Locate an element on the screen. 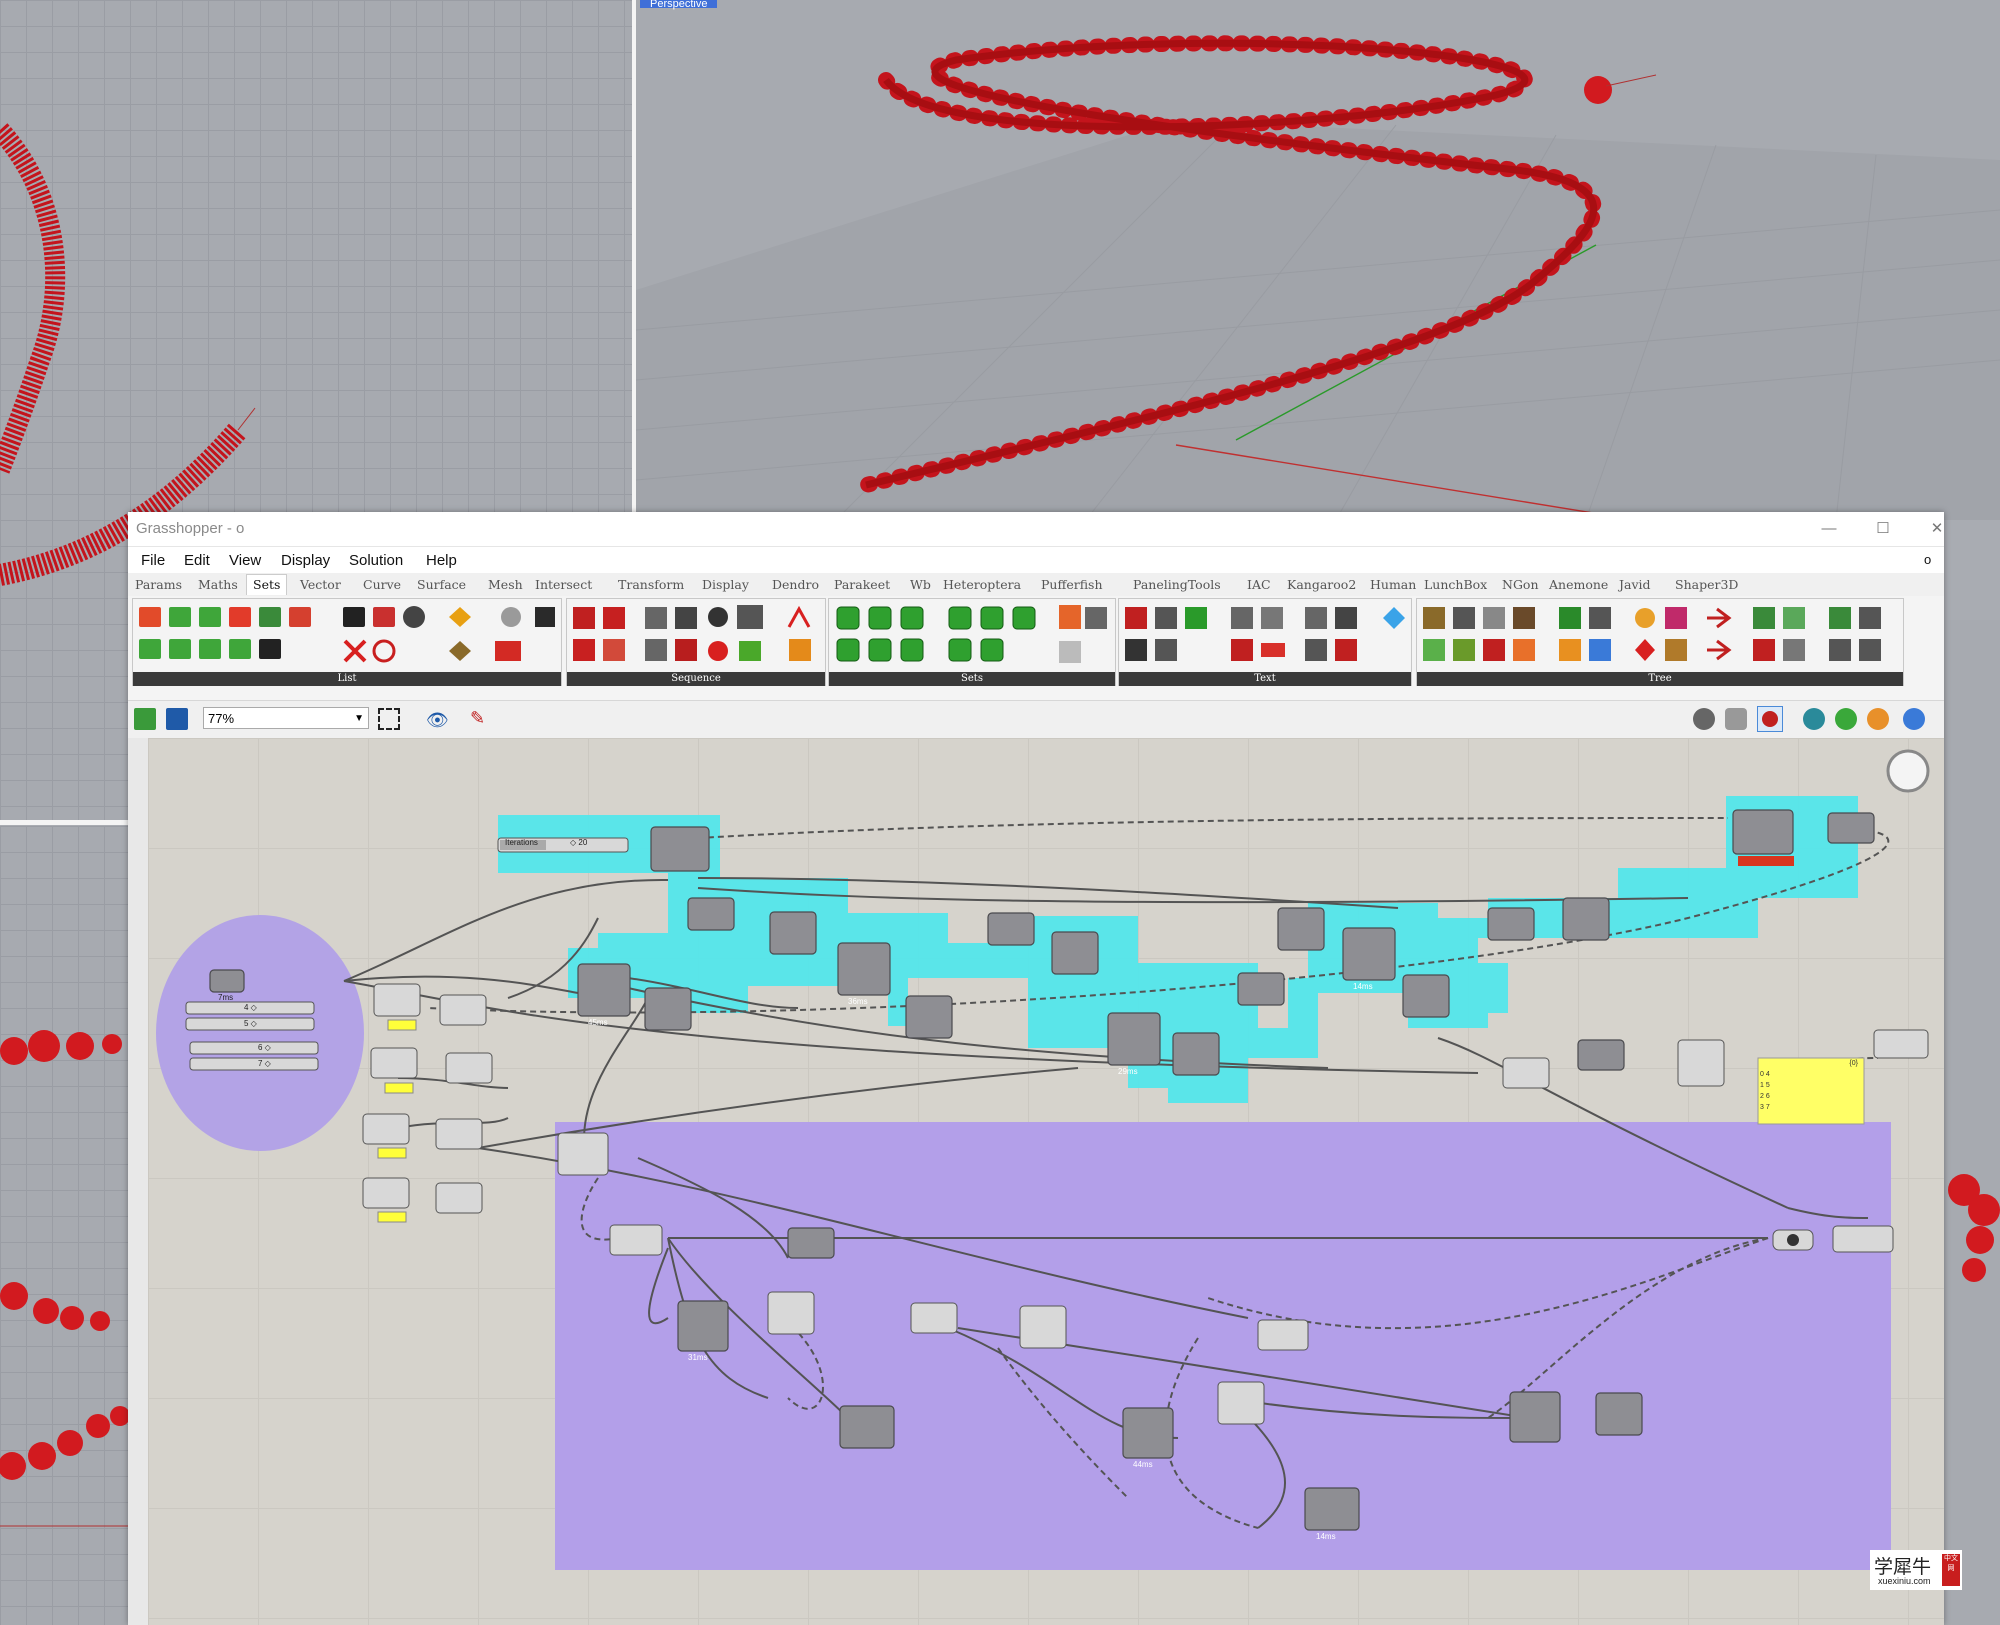 This screenshot has width=2000, height=1625. loop-end-node is located at coordinates (1763, 832).